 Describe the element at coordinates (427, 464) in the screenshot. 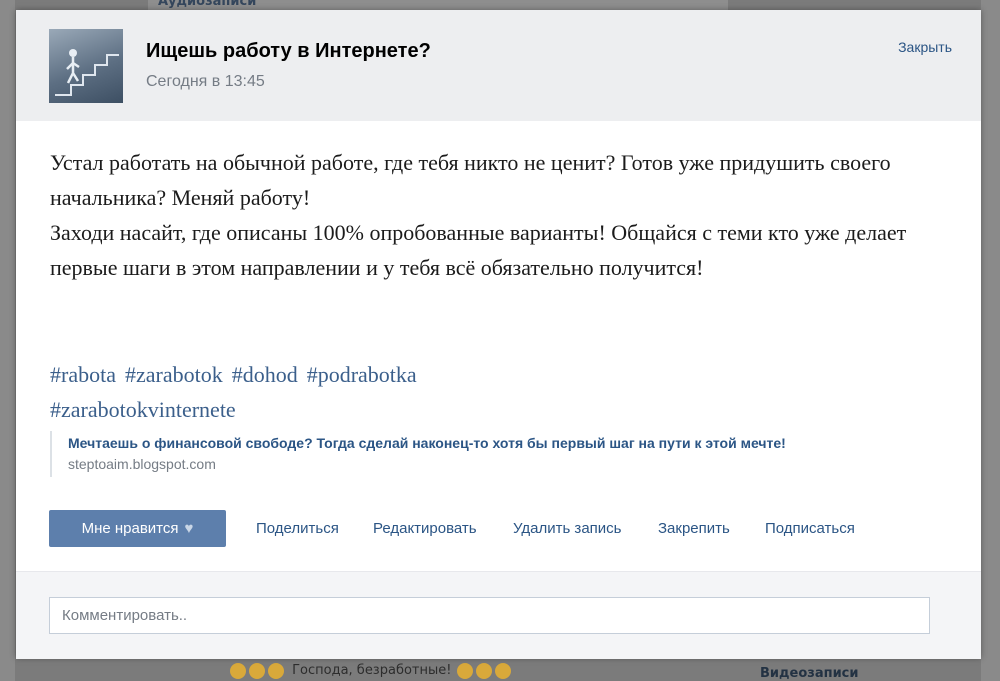

I see `link-url: steptoaim.blogspot.com` at that location.